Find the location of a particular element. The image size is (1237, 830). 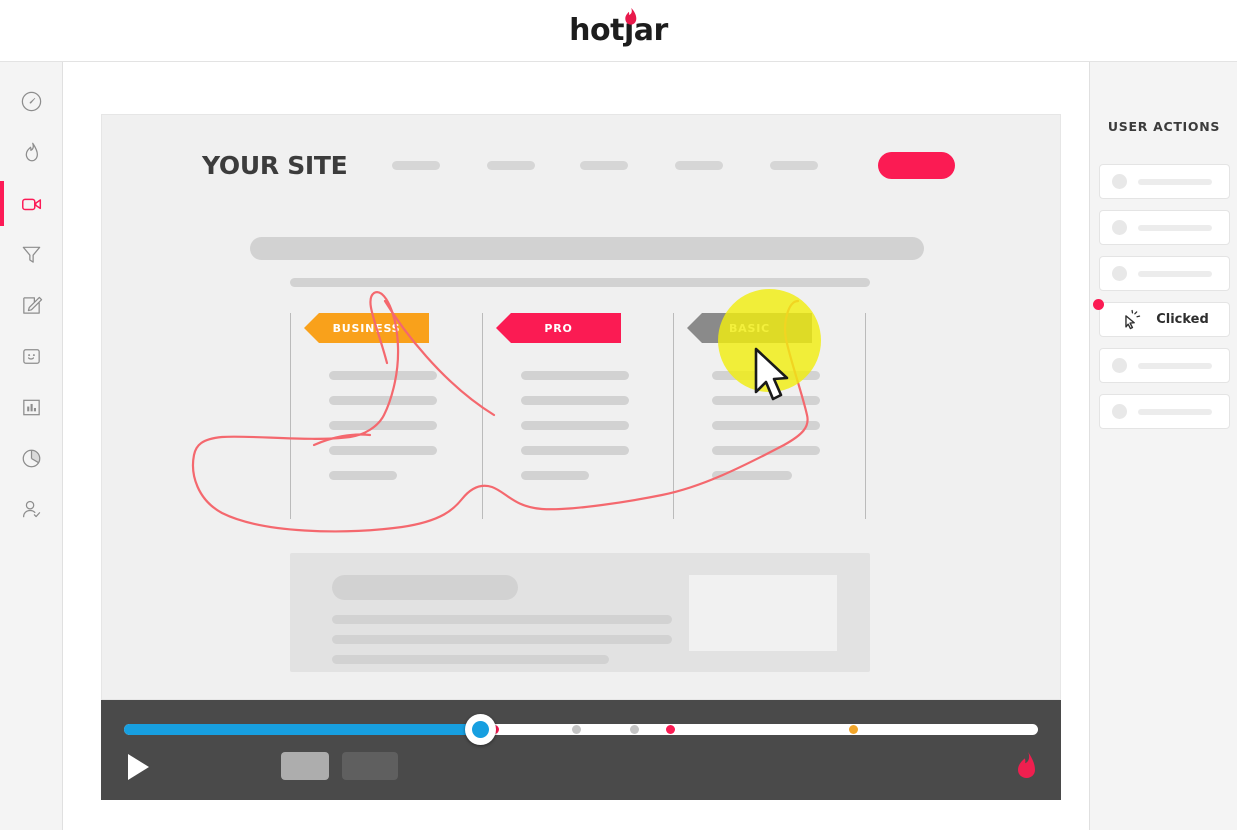

skip-inactivity-button is located at coordinates (370, 766).